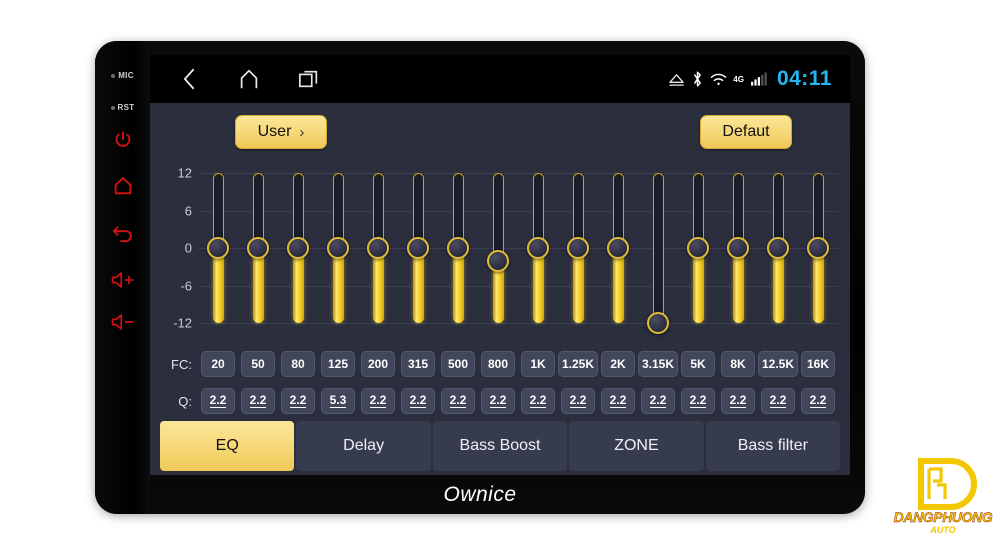  What do you see at coordinates (122, 106) in the screenshot?
I see `reset-indicator: RST` at bounding box center [122, 106].